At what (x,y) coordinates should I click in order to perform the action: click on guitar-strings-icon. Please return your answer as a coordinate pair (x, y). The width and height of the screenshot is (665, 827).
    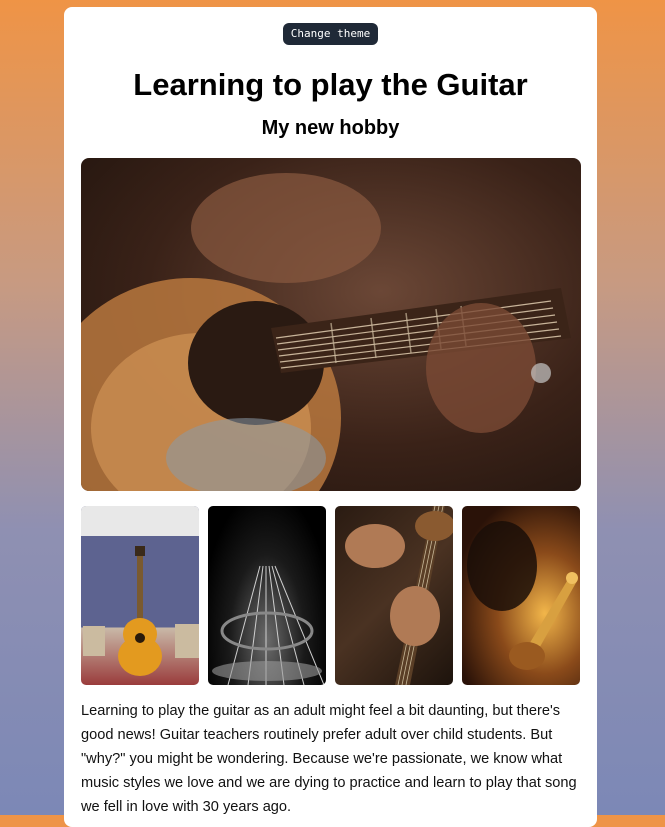
    Looking at the image, I should click on (268, 625).